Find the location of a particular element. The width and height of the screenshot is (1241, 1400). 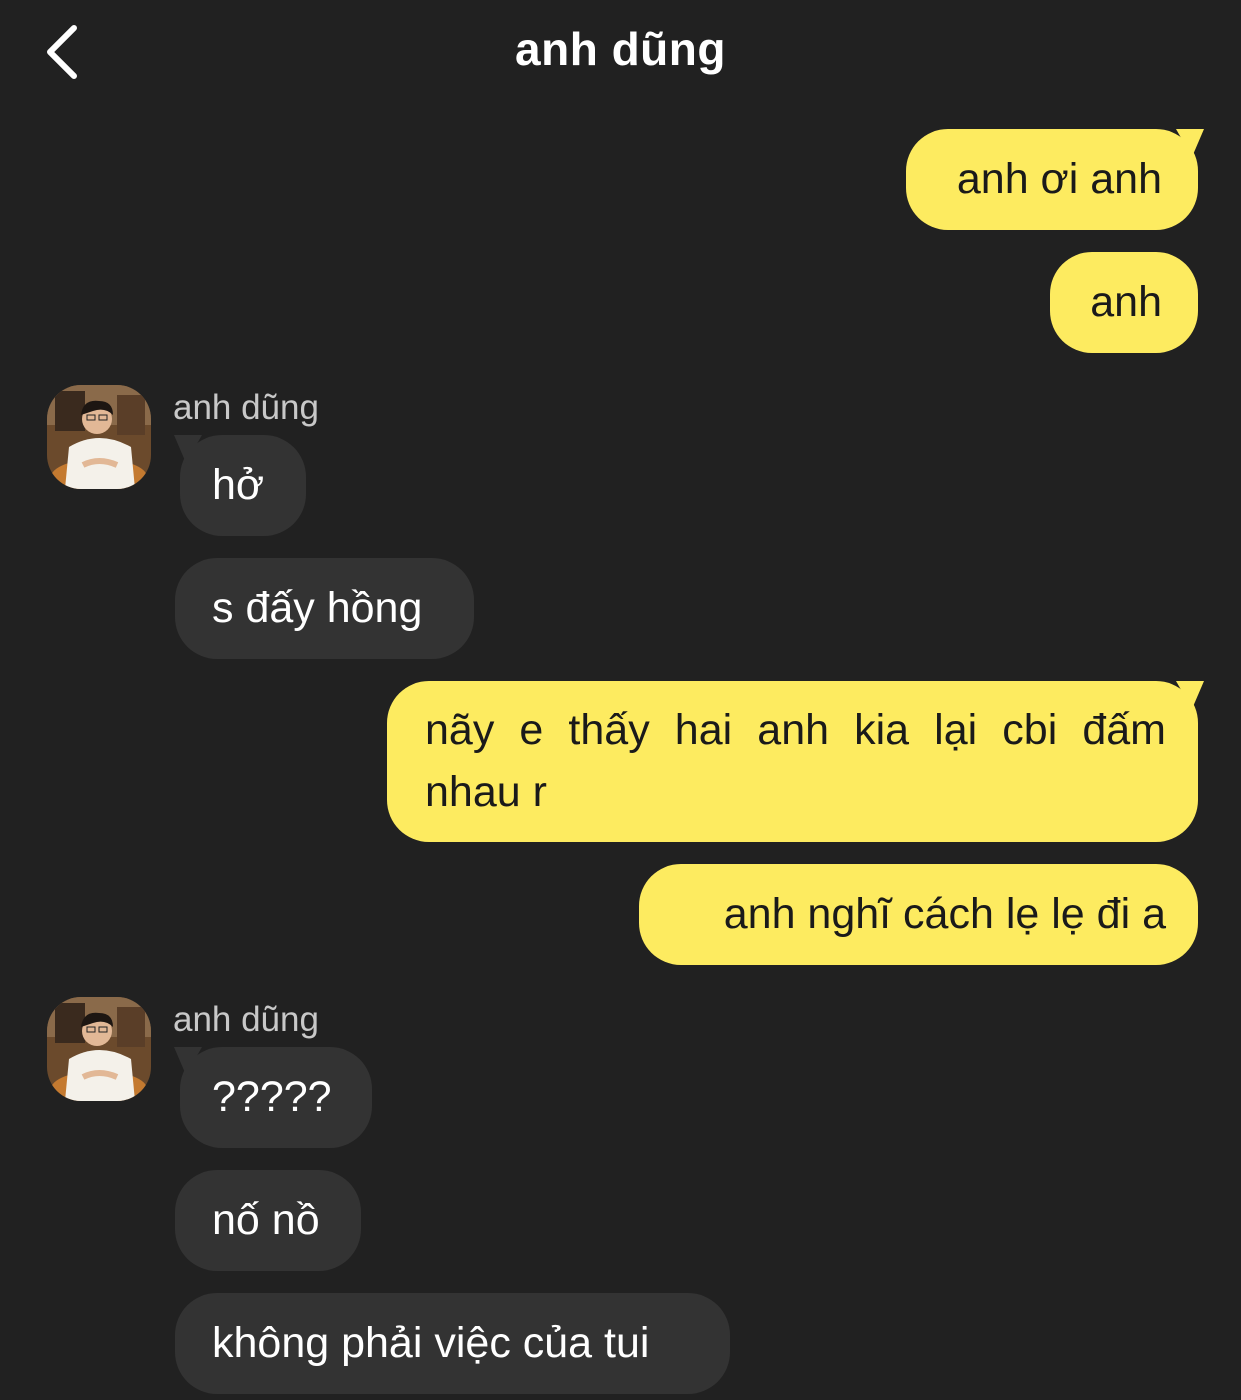

message-text: s đấy hồng is located at coordinates (317, 608).